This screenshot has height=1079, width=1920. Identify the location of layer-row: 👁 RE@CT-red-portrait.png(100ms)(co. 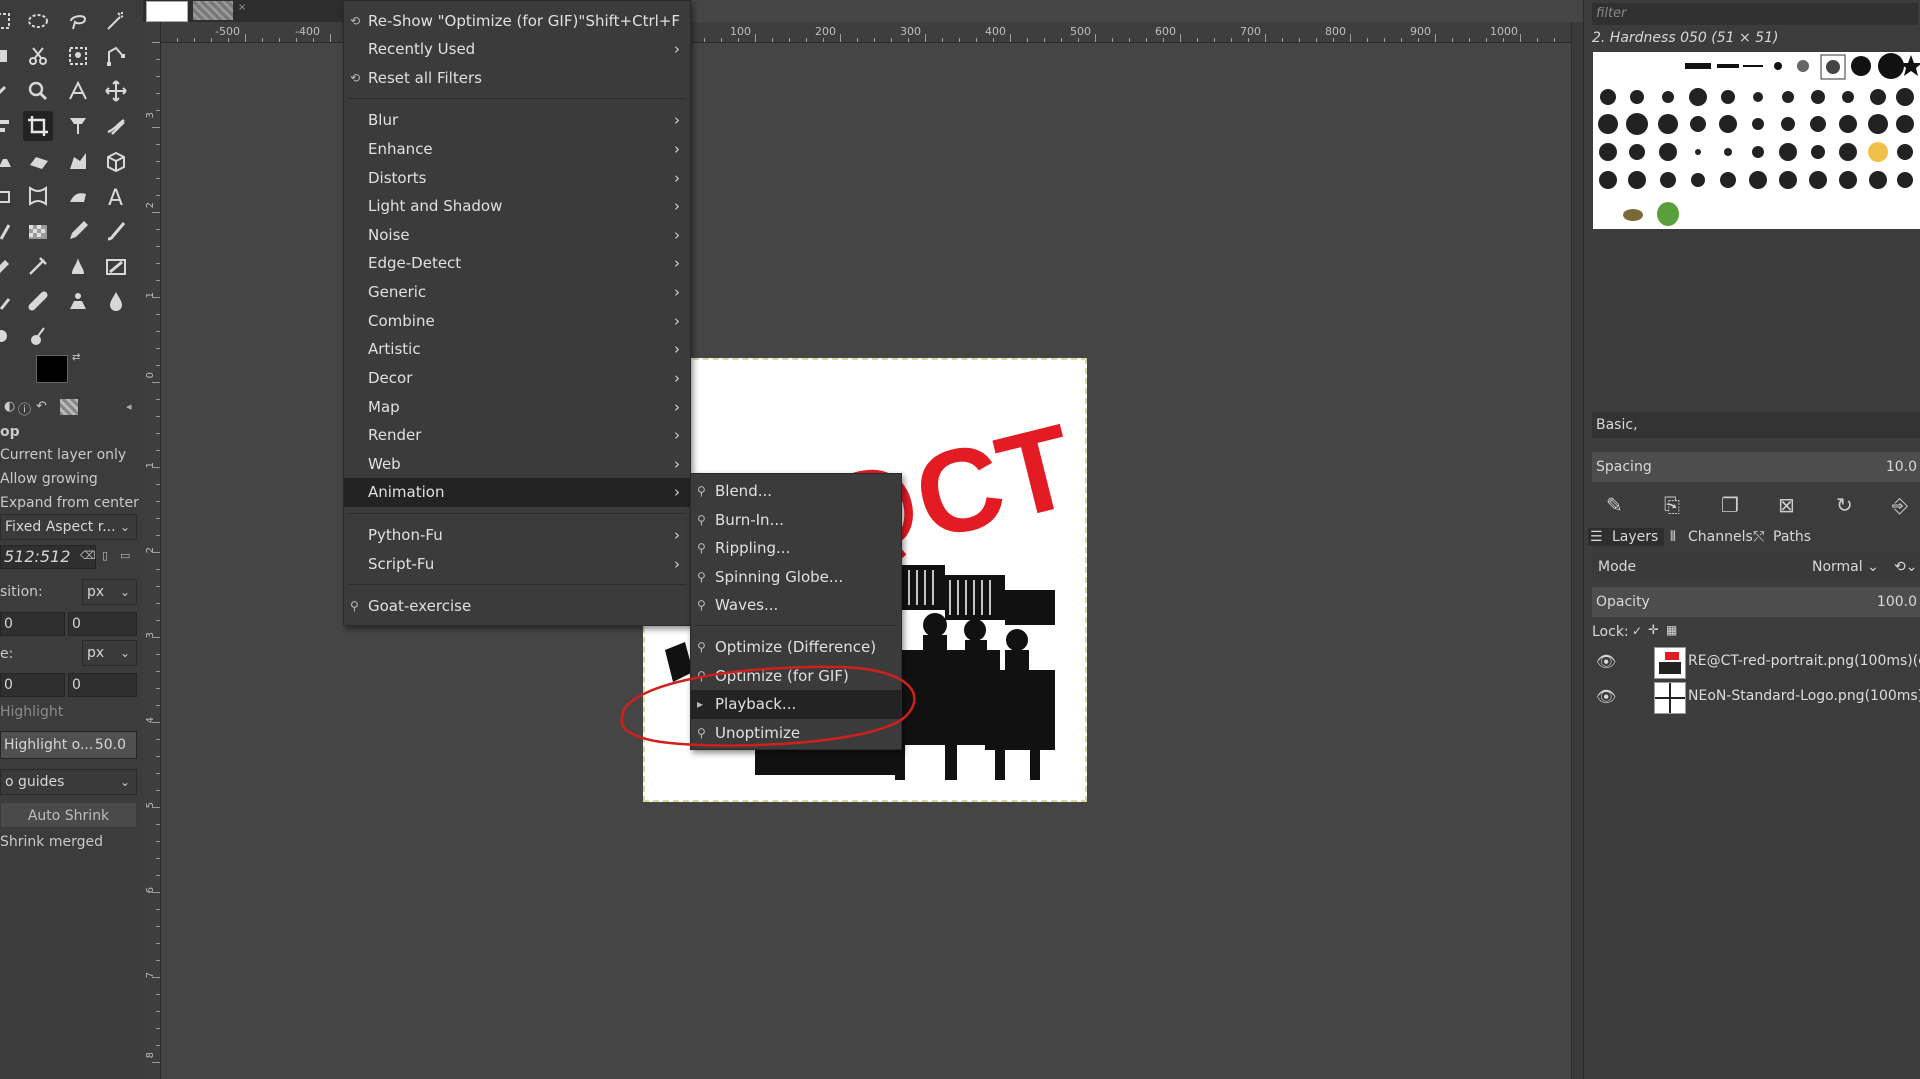
(1755, 662).